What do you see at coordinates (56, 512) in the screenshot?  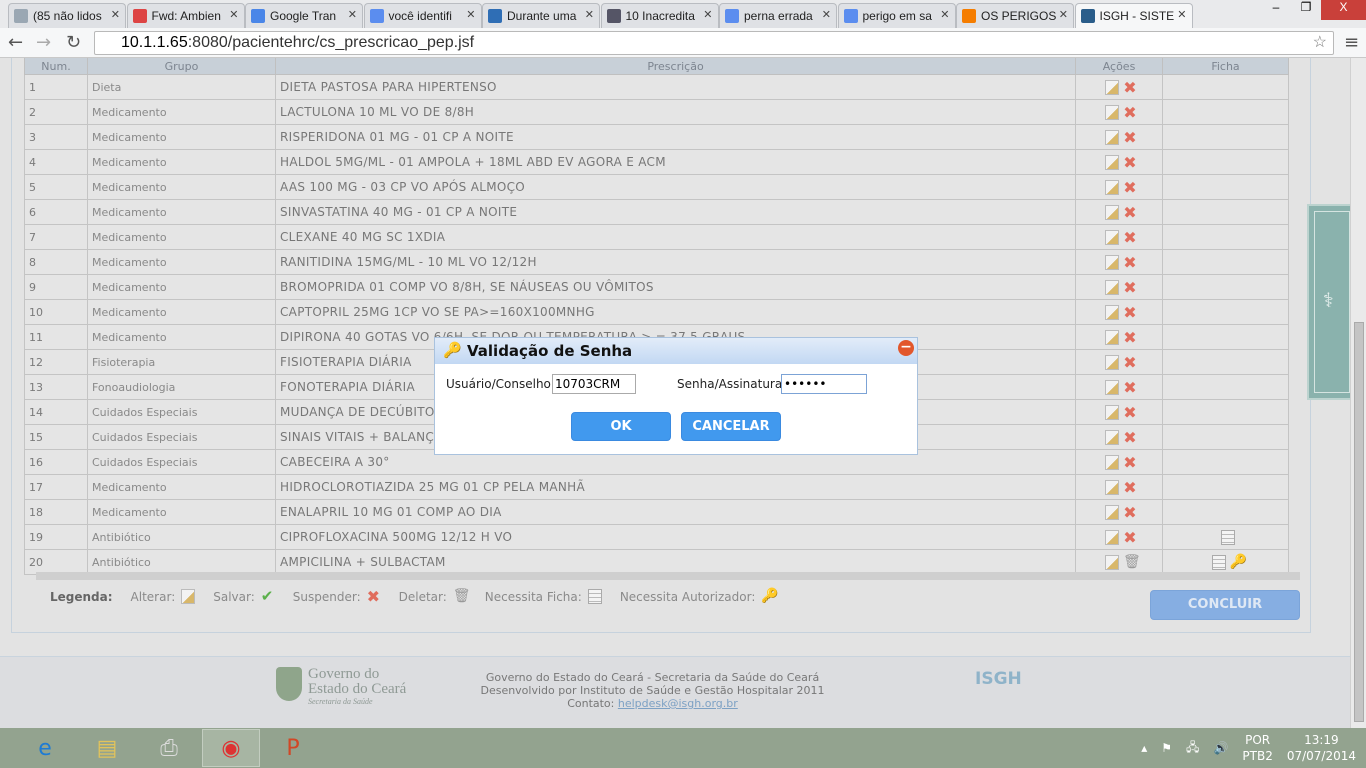 I see `cell-num: 18` at bounding box center [56, 512].